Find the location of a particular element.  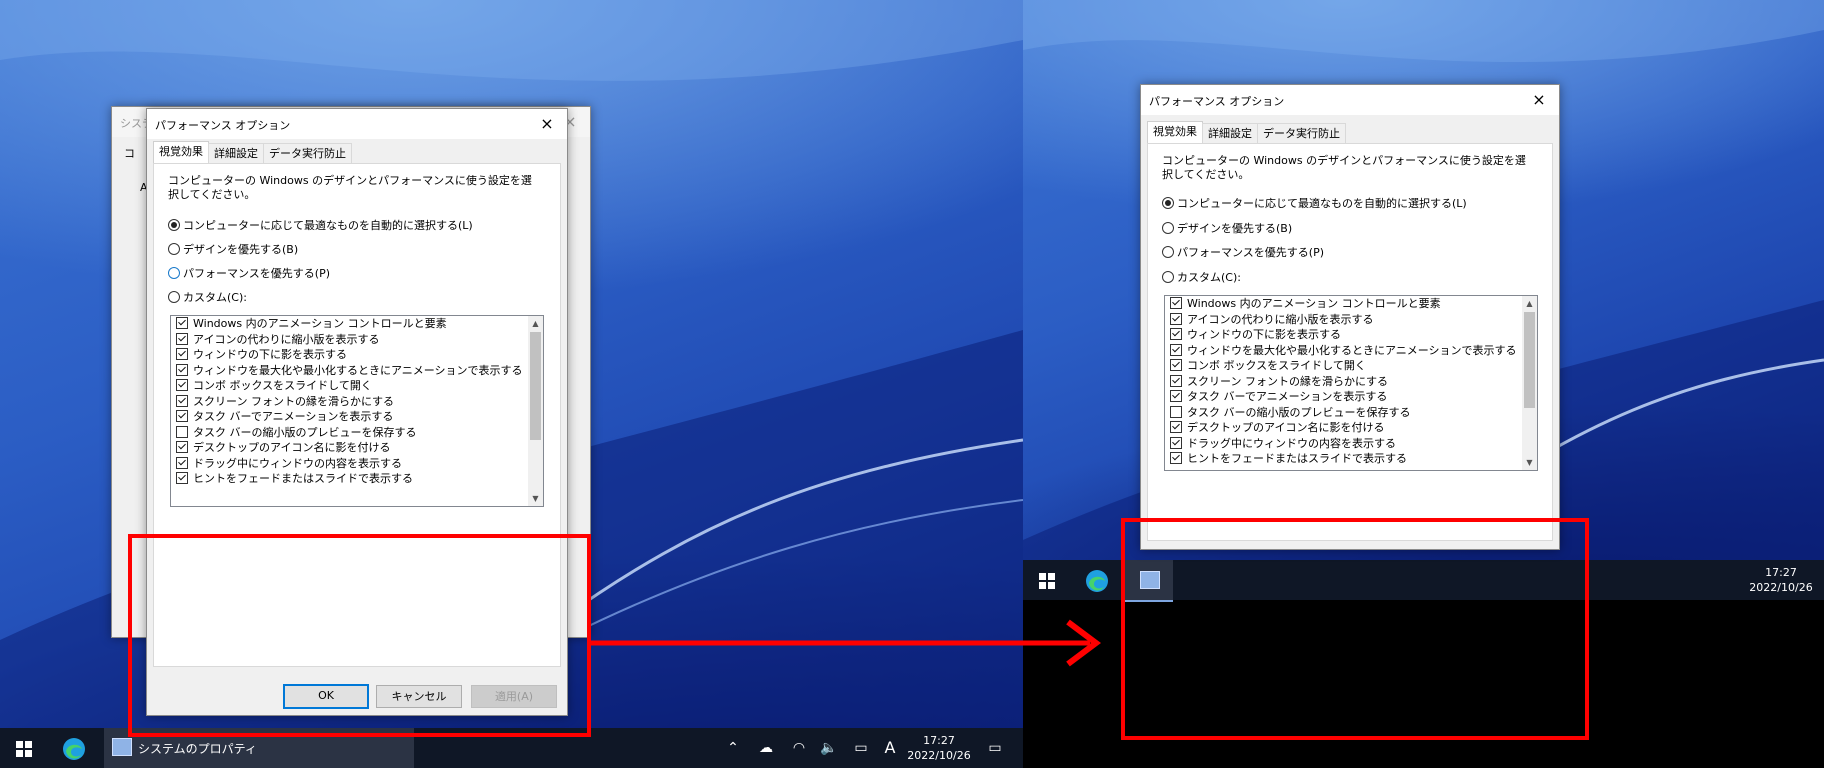

windows-logo-icon-right is located at coordinates (1047, 580).